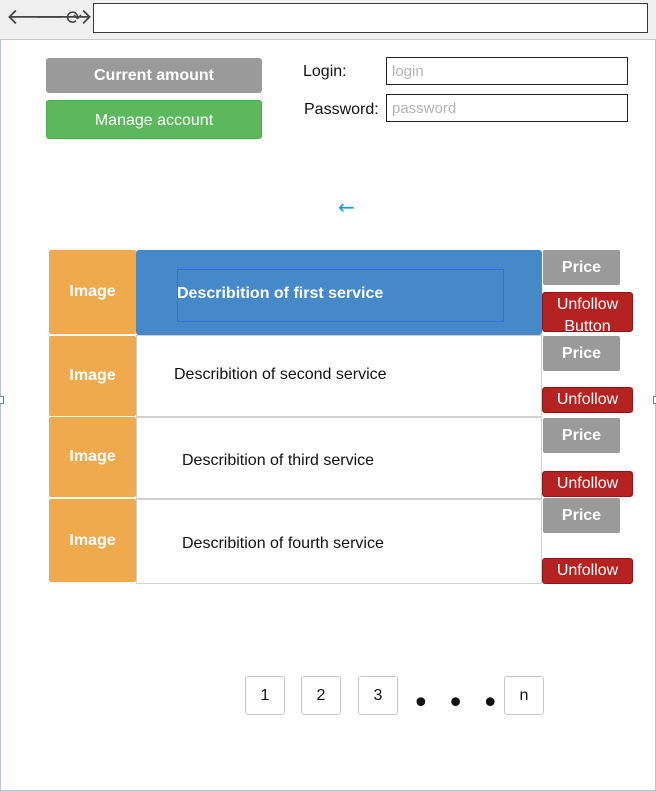 The width and height of the screenshot is (656, 791). Describe the element at coordinates (280, 374) in the screenshot. I see `service-description: Describition of second service` at that location.